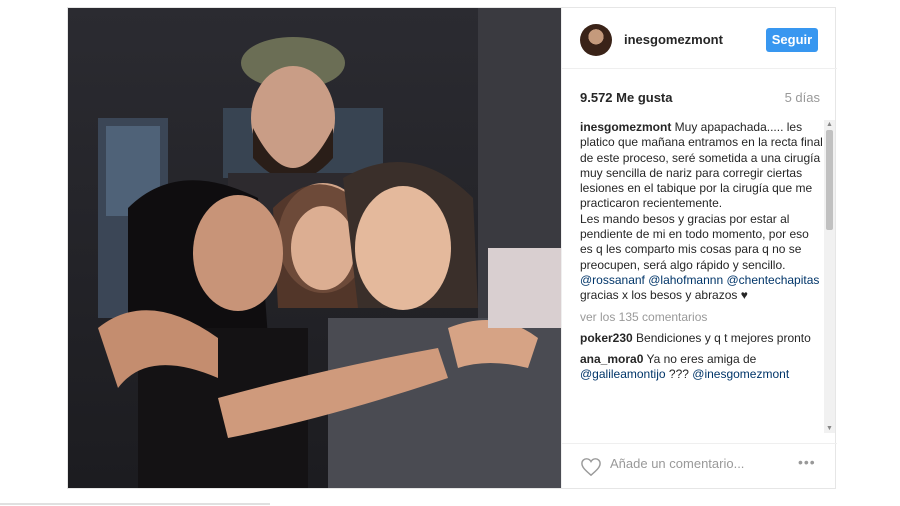 Image resolution: width=900 pixels, height=506 pixels. Describe the element at coordinates (664, 295) in the screenshot. I see `caption-text-3: gracias x los besos y abrazos ♥` at that location.